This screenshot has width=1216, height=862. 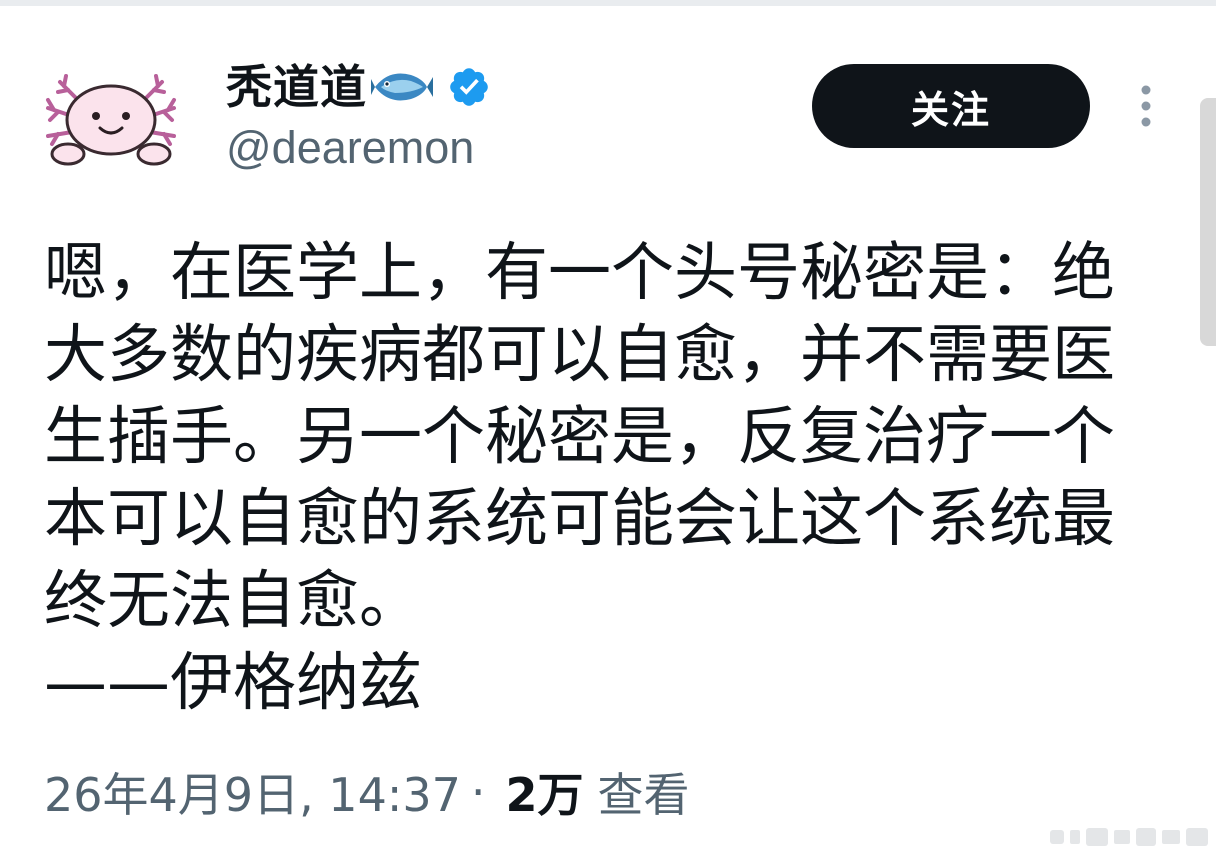 I want to click on tweet-line: 终无法自愈。, so click(x=233, y=600).